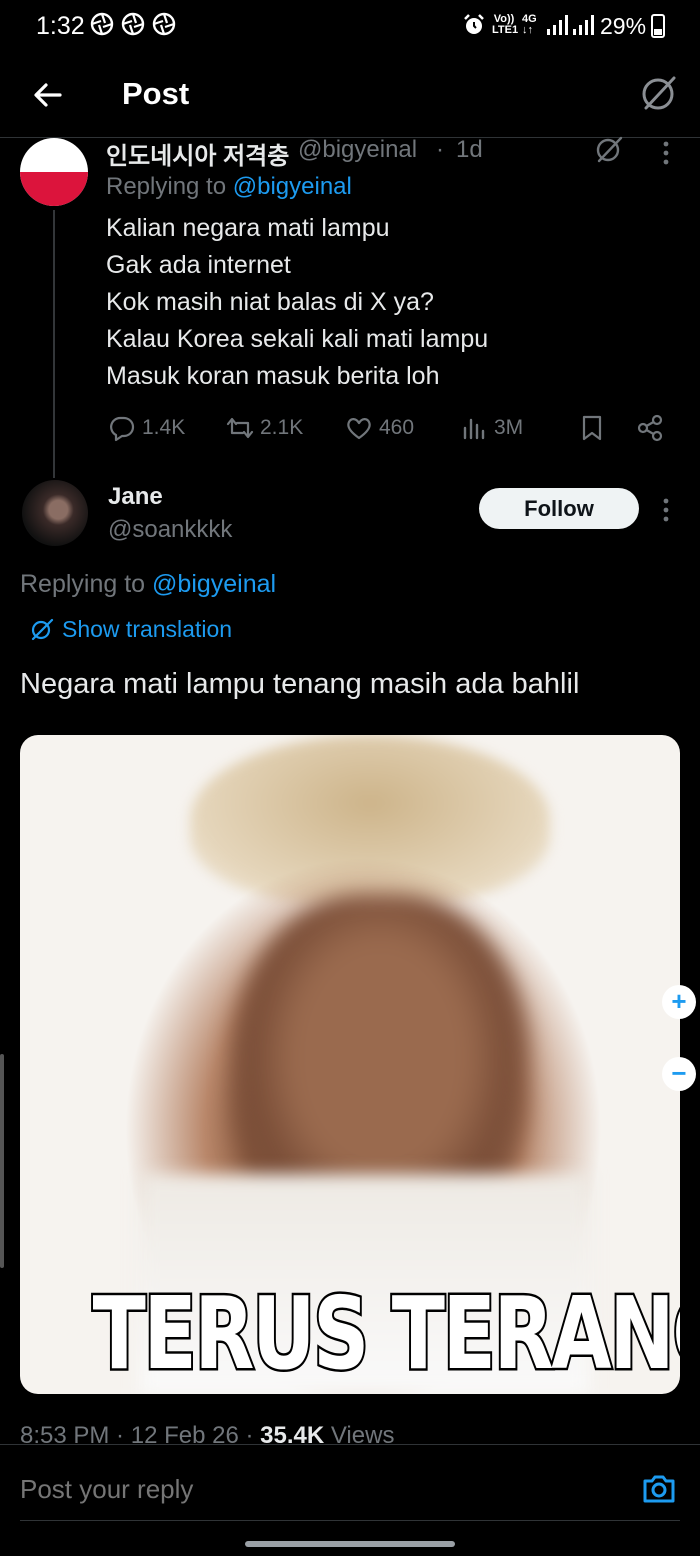  I want to click on share-action, so click(650, 428).